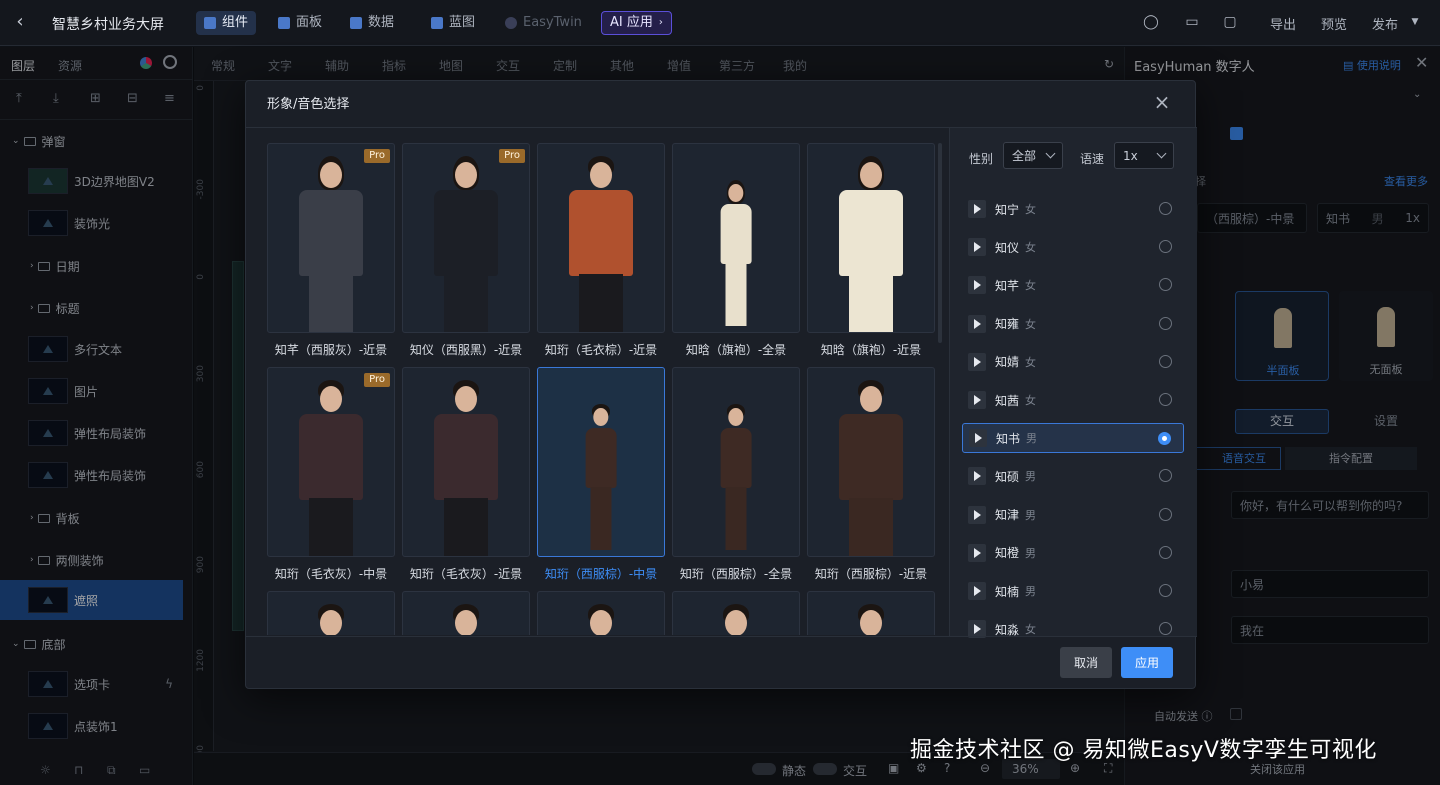 The image size is (1440, 785). I want to click on avatar-card: 知珩（毛衣棕）-近景, so click(601, 255).